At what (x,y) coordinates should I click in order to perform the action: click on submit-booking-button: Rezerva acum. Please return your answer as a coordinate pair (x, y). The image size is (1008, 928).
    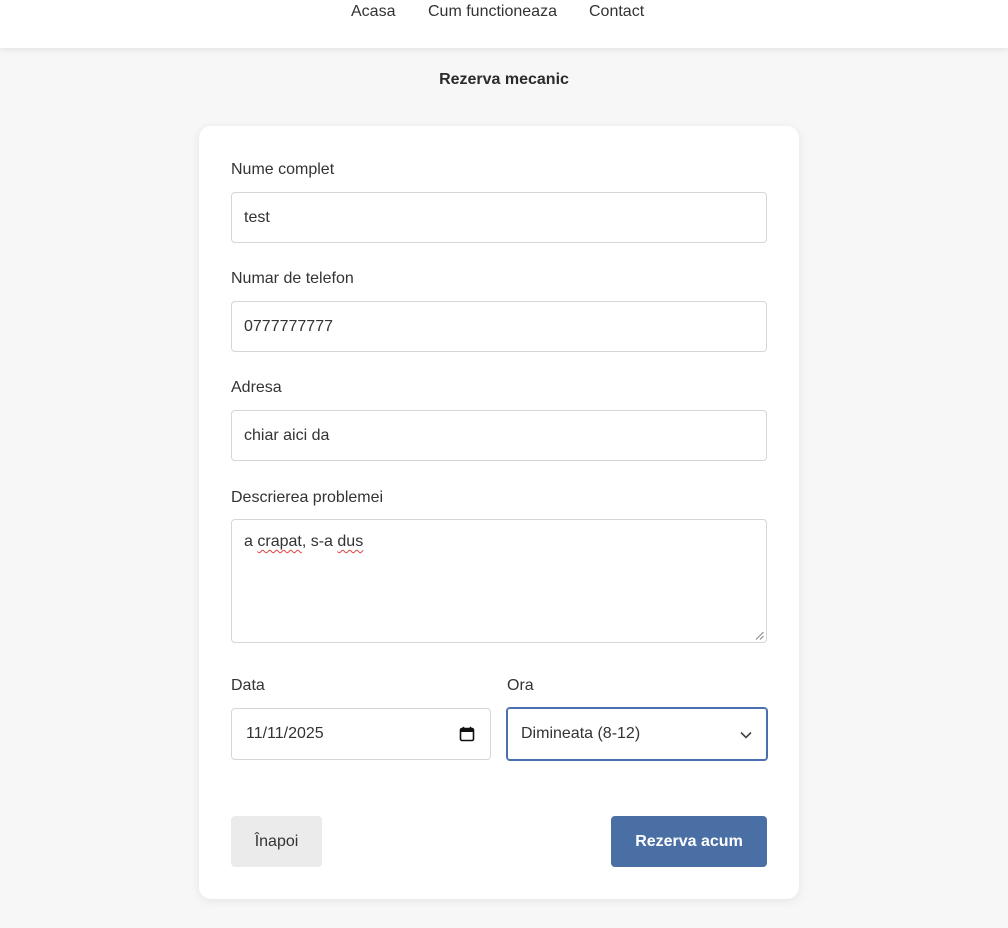
    Looking at the image, I should click on (689, 841).